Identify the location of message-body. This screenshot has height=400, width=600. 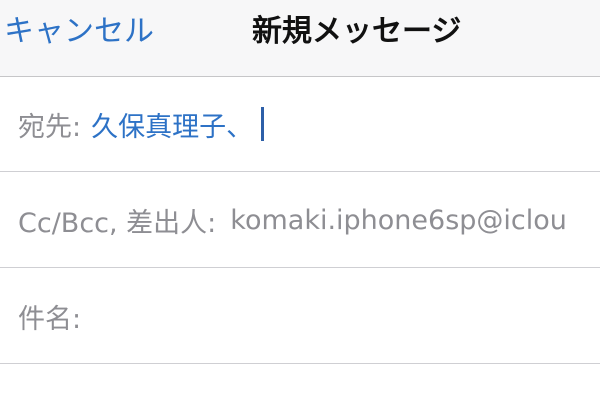
(300, 382).